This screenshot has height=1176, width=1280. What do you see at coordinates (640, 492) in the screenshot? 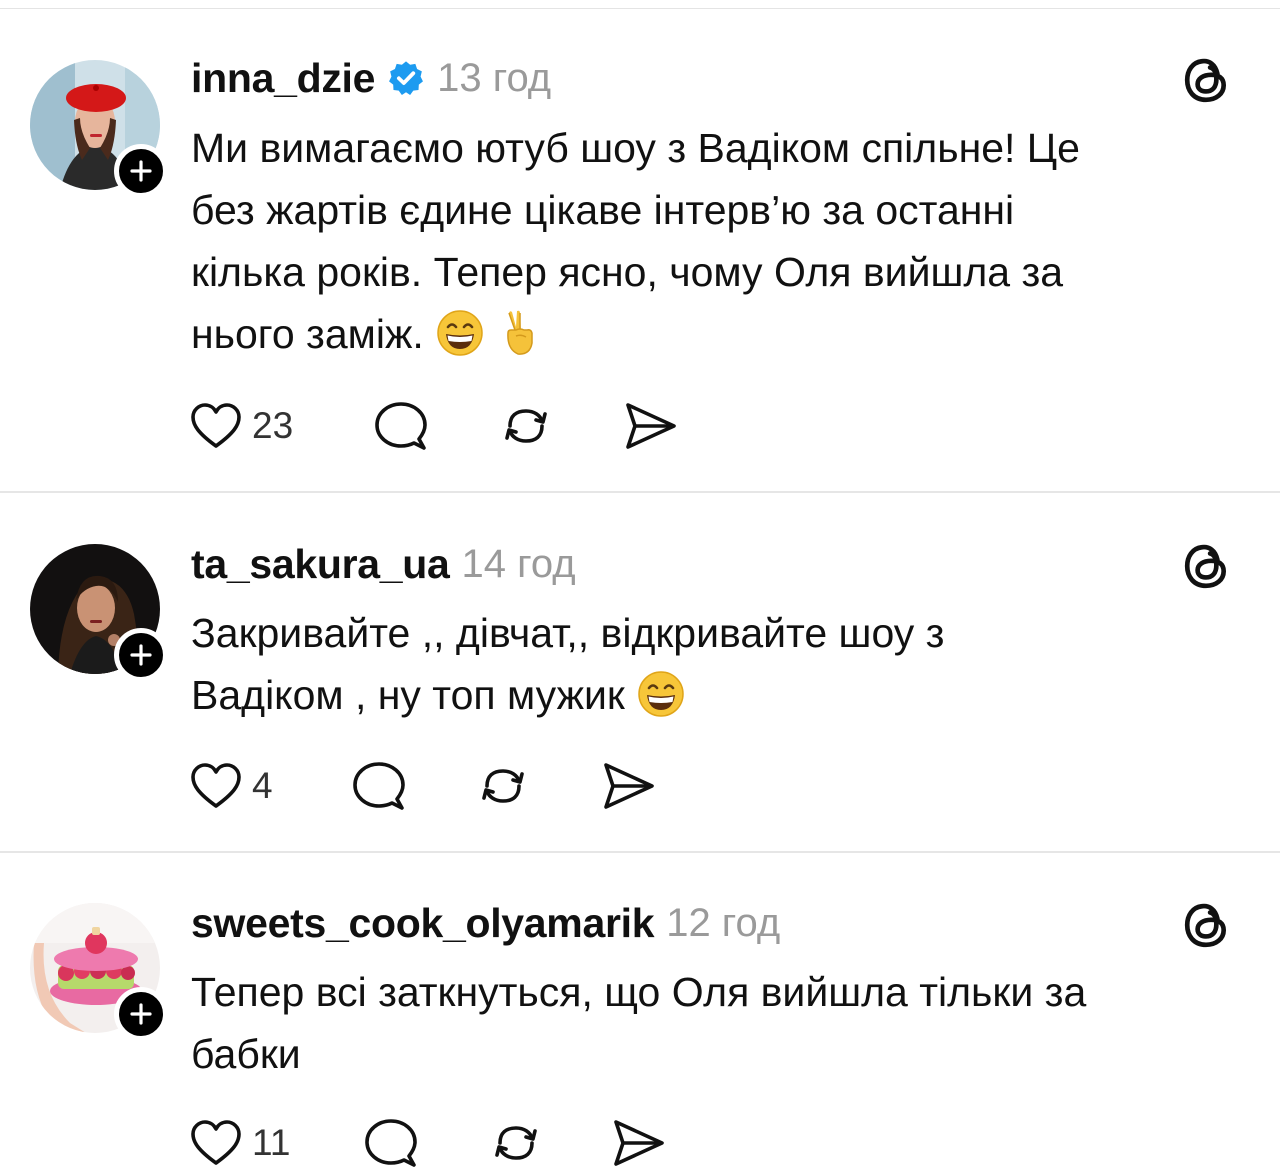
I see `post-divider` at bounding box center [640, 492].